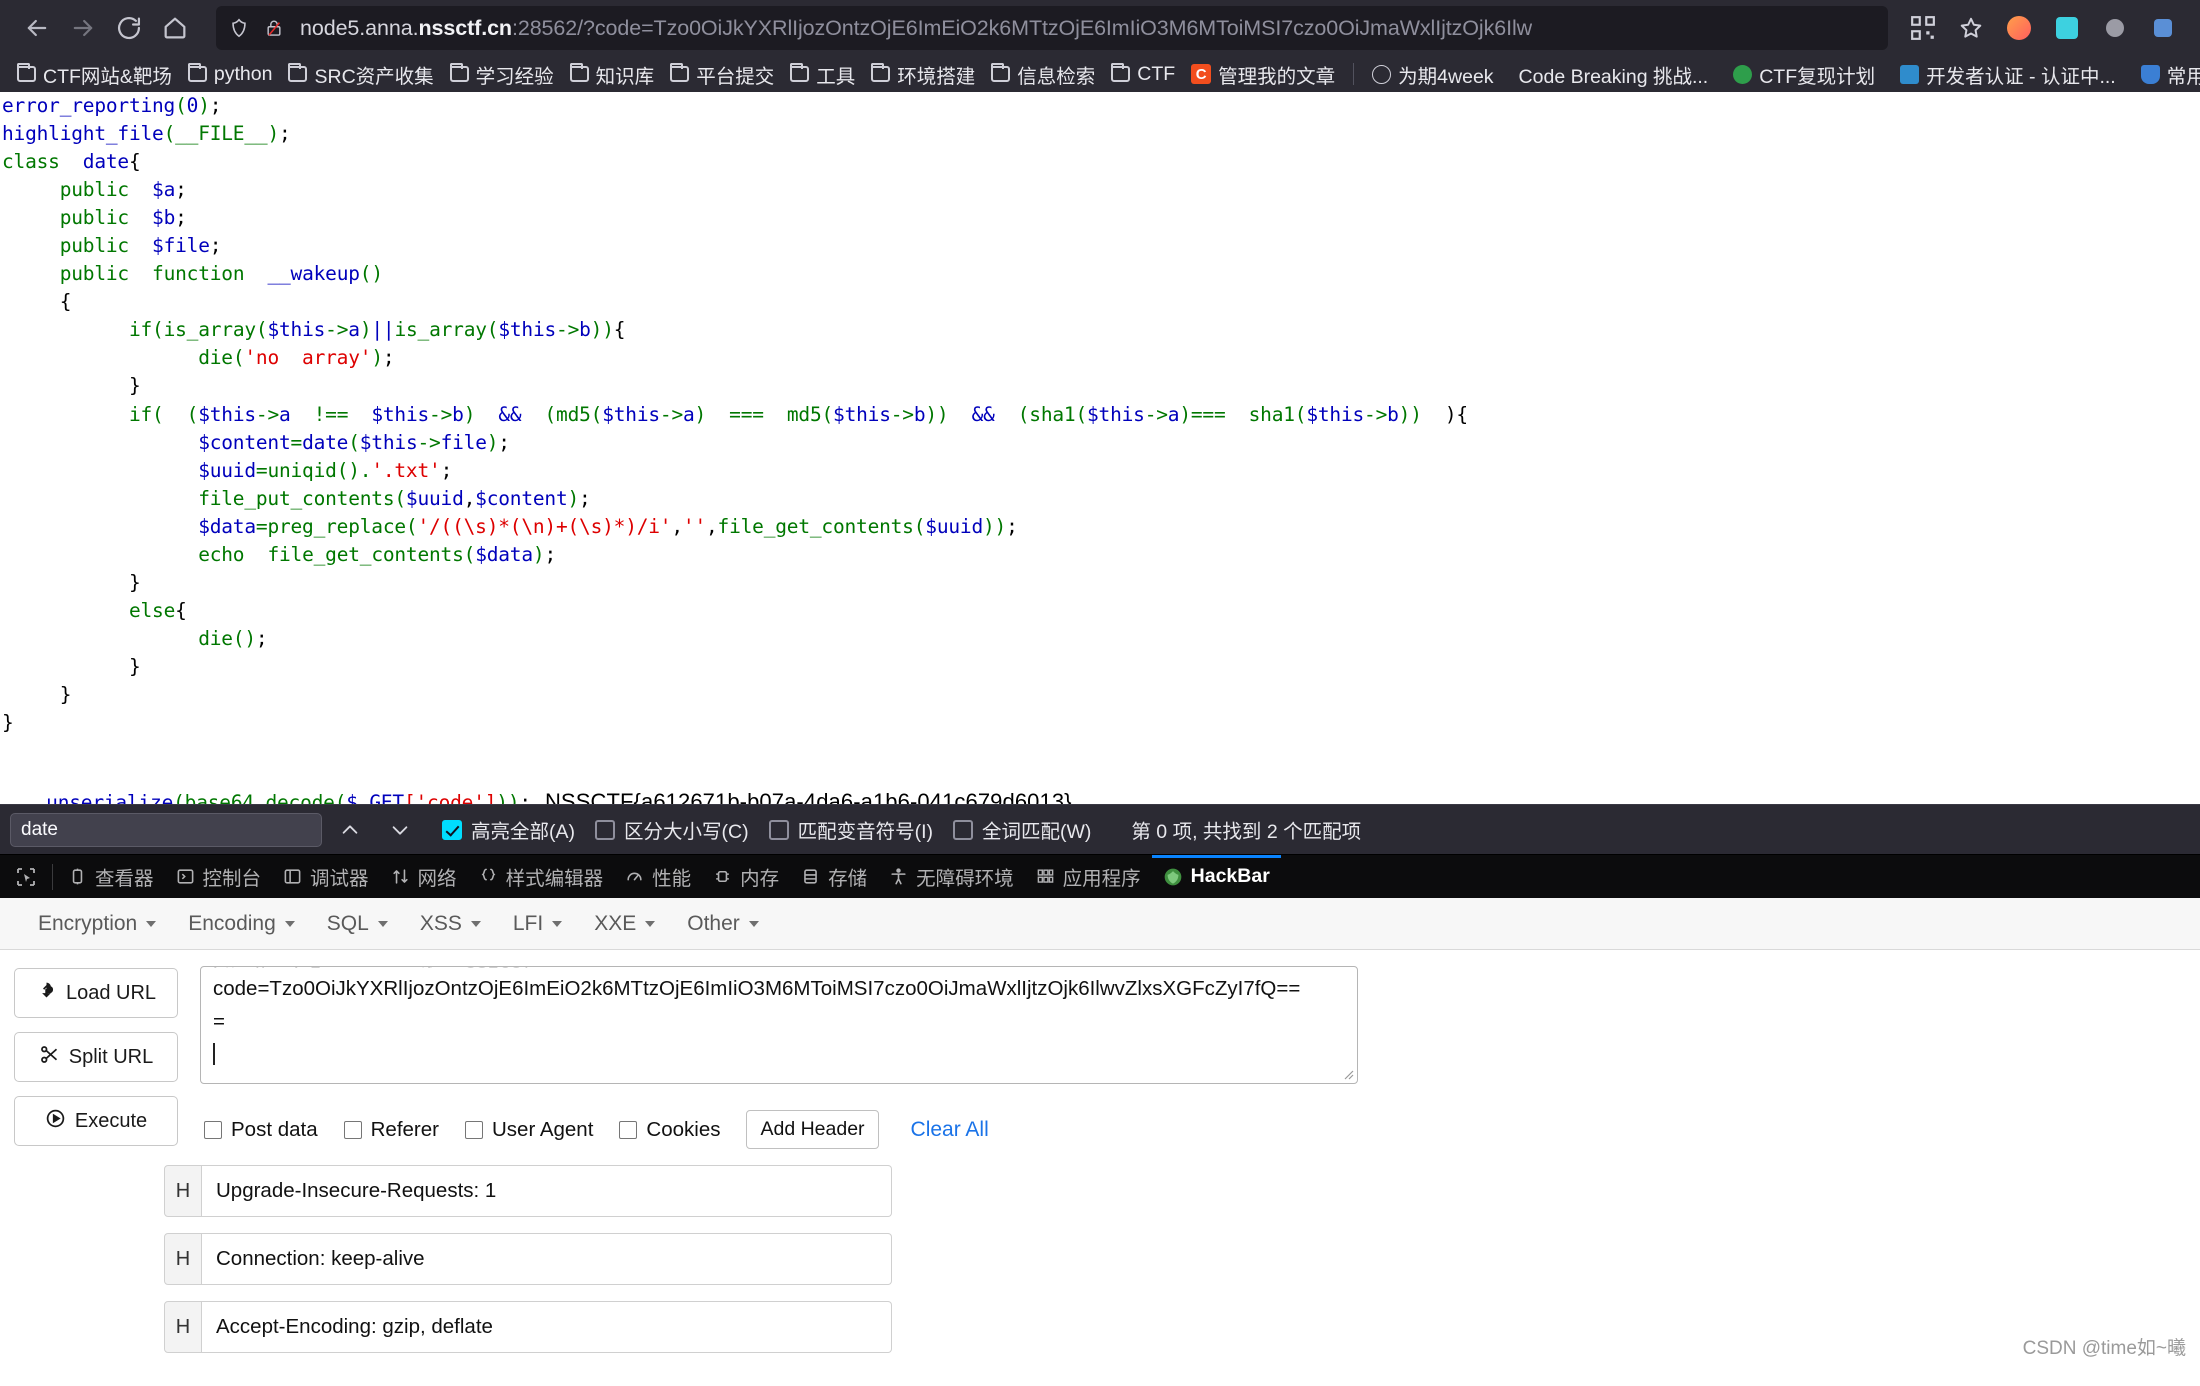  What do you see at coordinates (350, 830) in the screenshot?
I see `find-previous-button` at bounding box center [350, 830].